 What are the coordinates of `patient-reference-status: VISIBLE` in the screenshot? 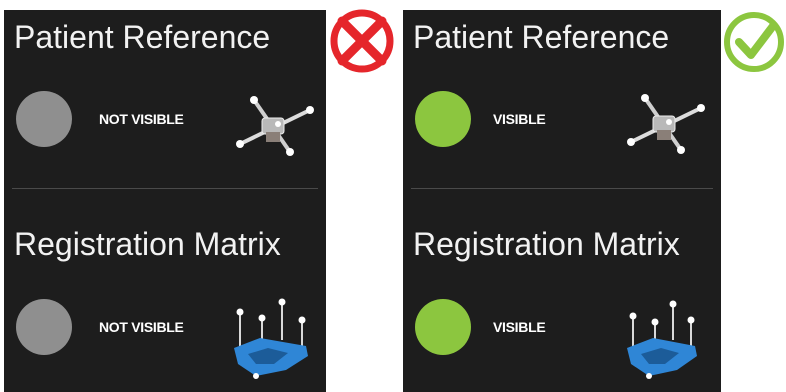 It's located at (519, 119).